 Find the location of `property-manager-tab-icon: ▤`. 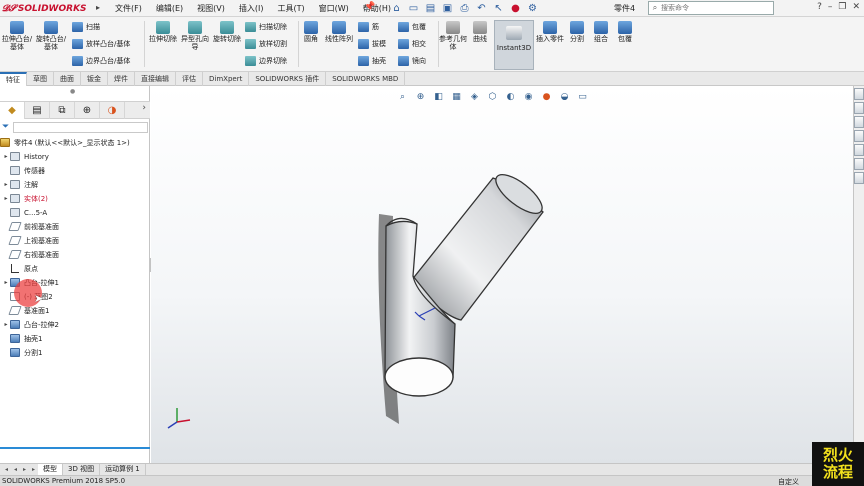

property-manager-tab-icon: ▤ is located at coordinates (37, 110).